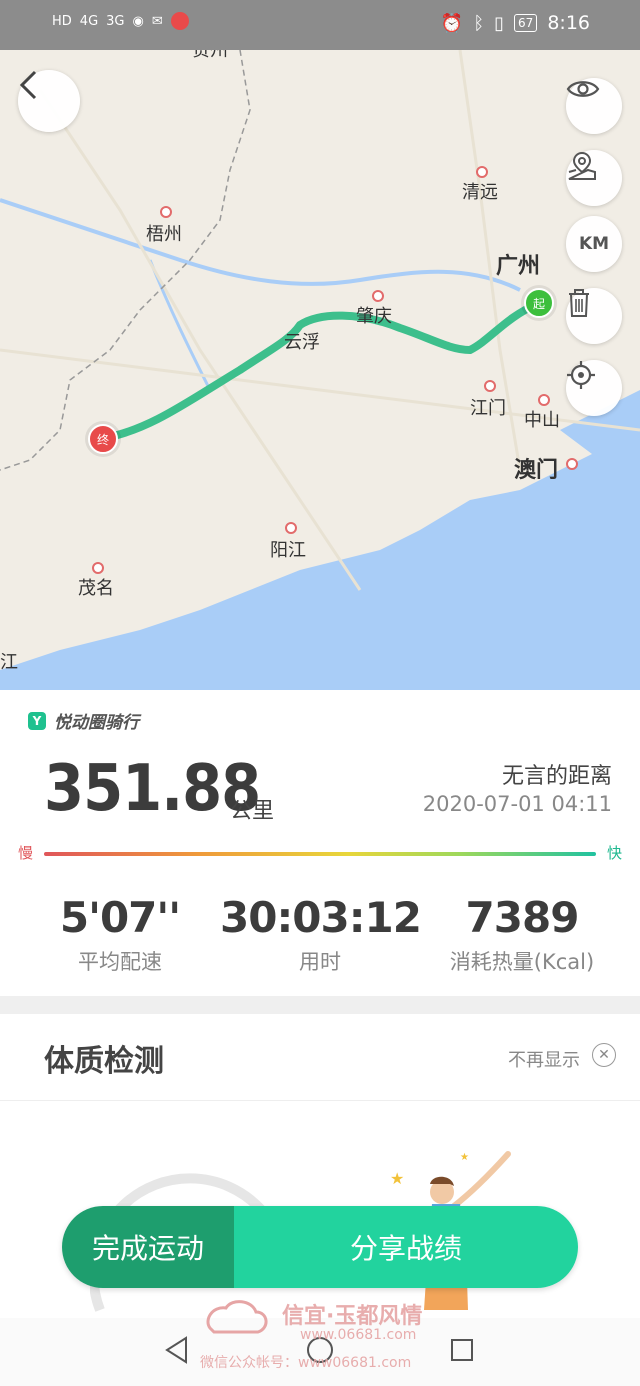 Image resolution: width=640 pixels, height=1386 pixels. I want to click on vibrate-icon: ▯, so click(499, 23).